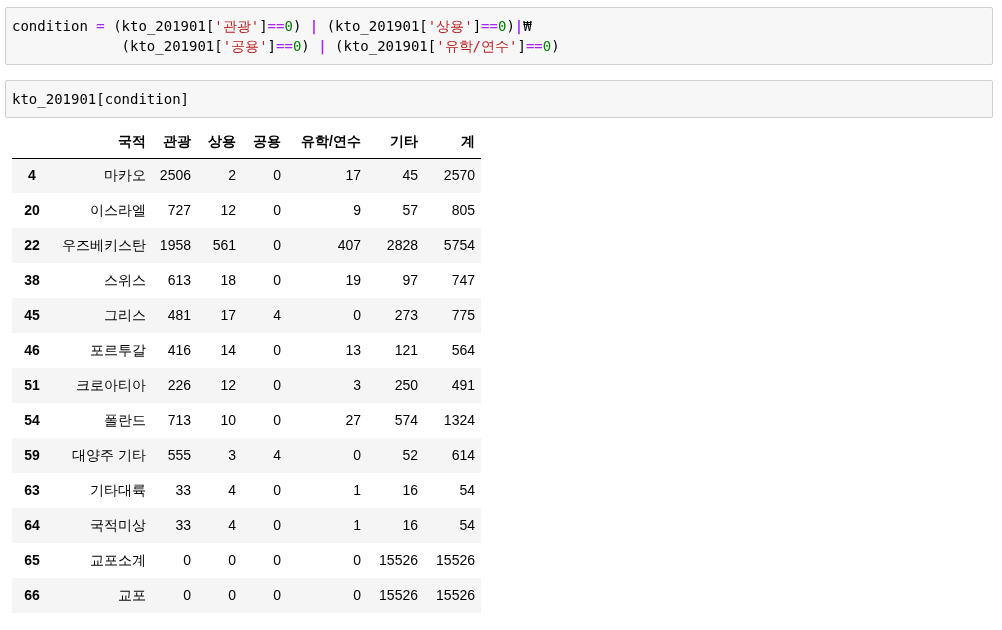  What do you see at coordinates (102, 280) in the screenshot?
I see `table-cell: 스위스` at bounding box center [102, 280].